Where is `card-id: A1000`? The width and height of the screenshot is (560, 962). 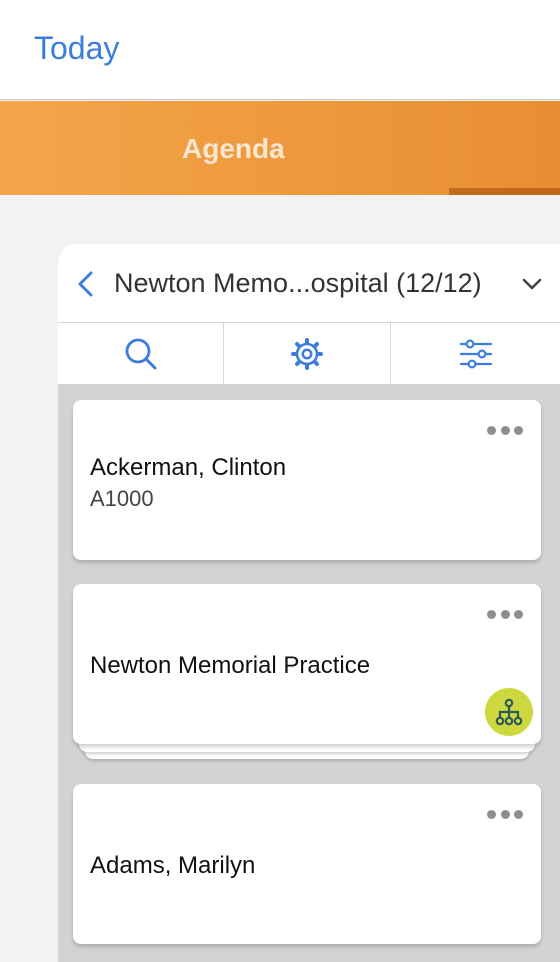 card-id: A1000 is located at coordinates (122, 498).